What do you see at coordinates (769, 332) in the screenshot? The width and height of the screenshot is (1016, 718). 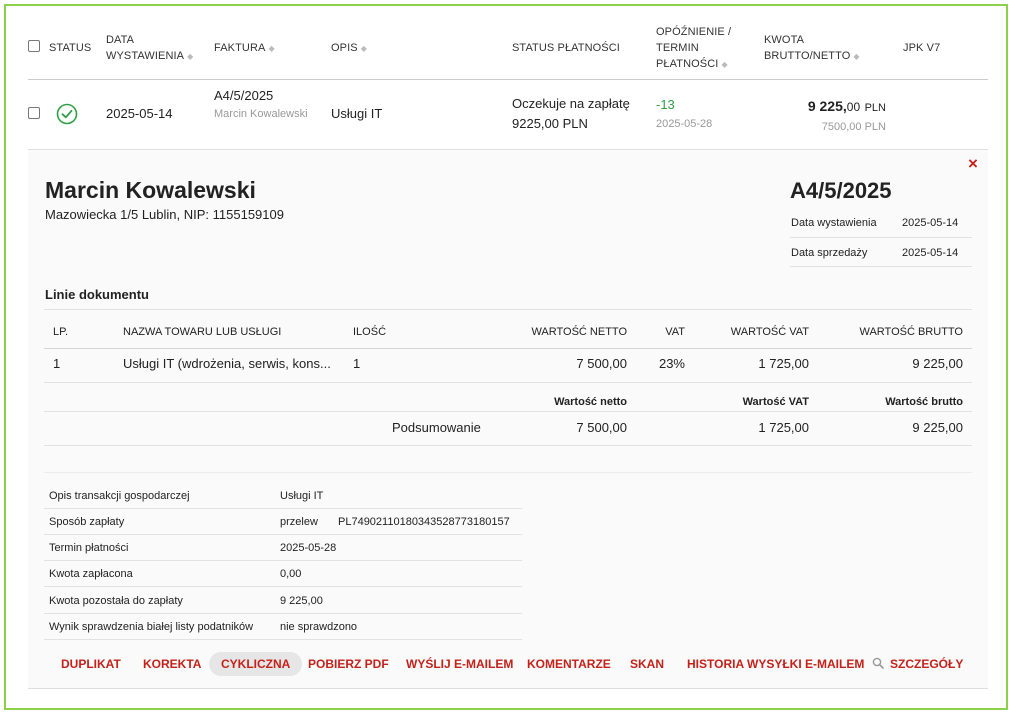 I see `line-header-vat-value: WARTOŚĆ VAT` at bounding box center [769, 332].